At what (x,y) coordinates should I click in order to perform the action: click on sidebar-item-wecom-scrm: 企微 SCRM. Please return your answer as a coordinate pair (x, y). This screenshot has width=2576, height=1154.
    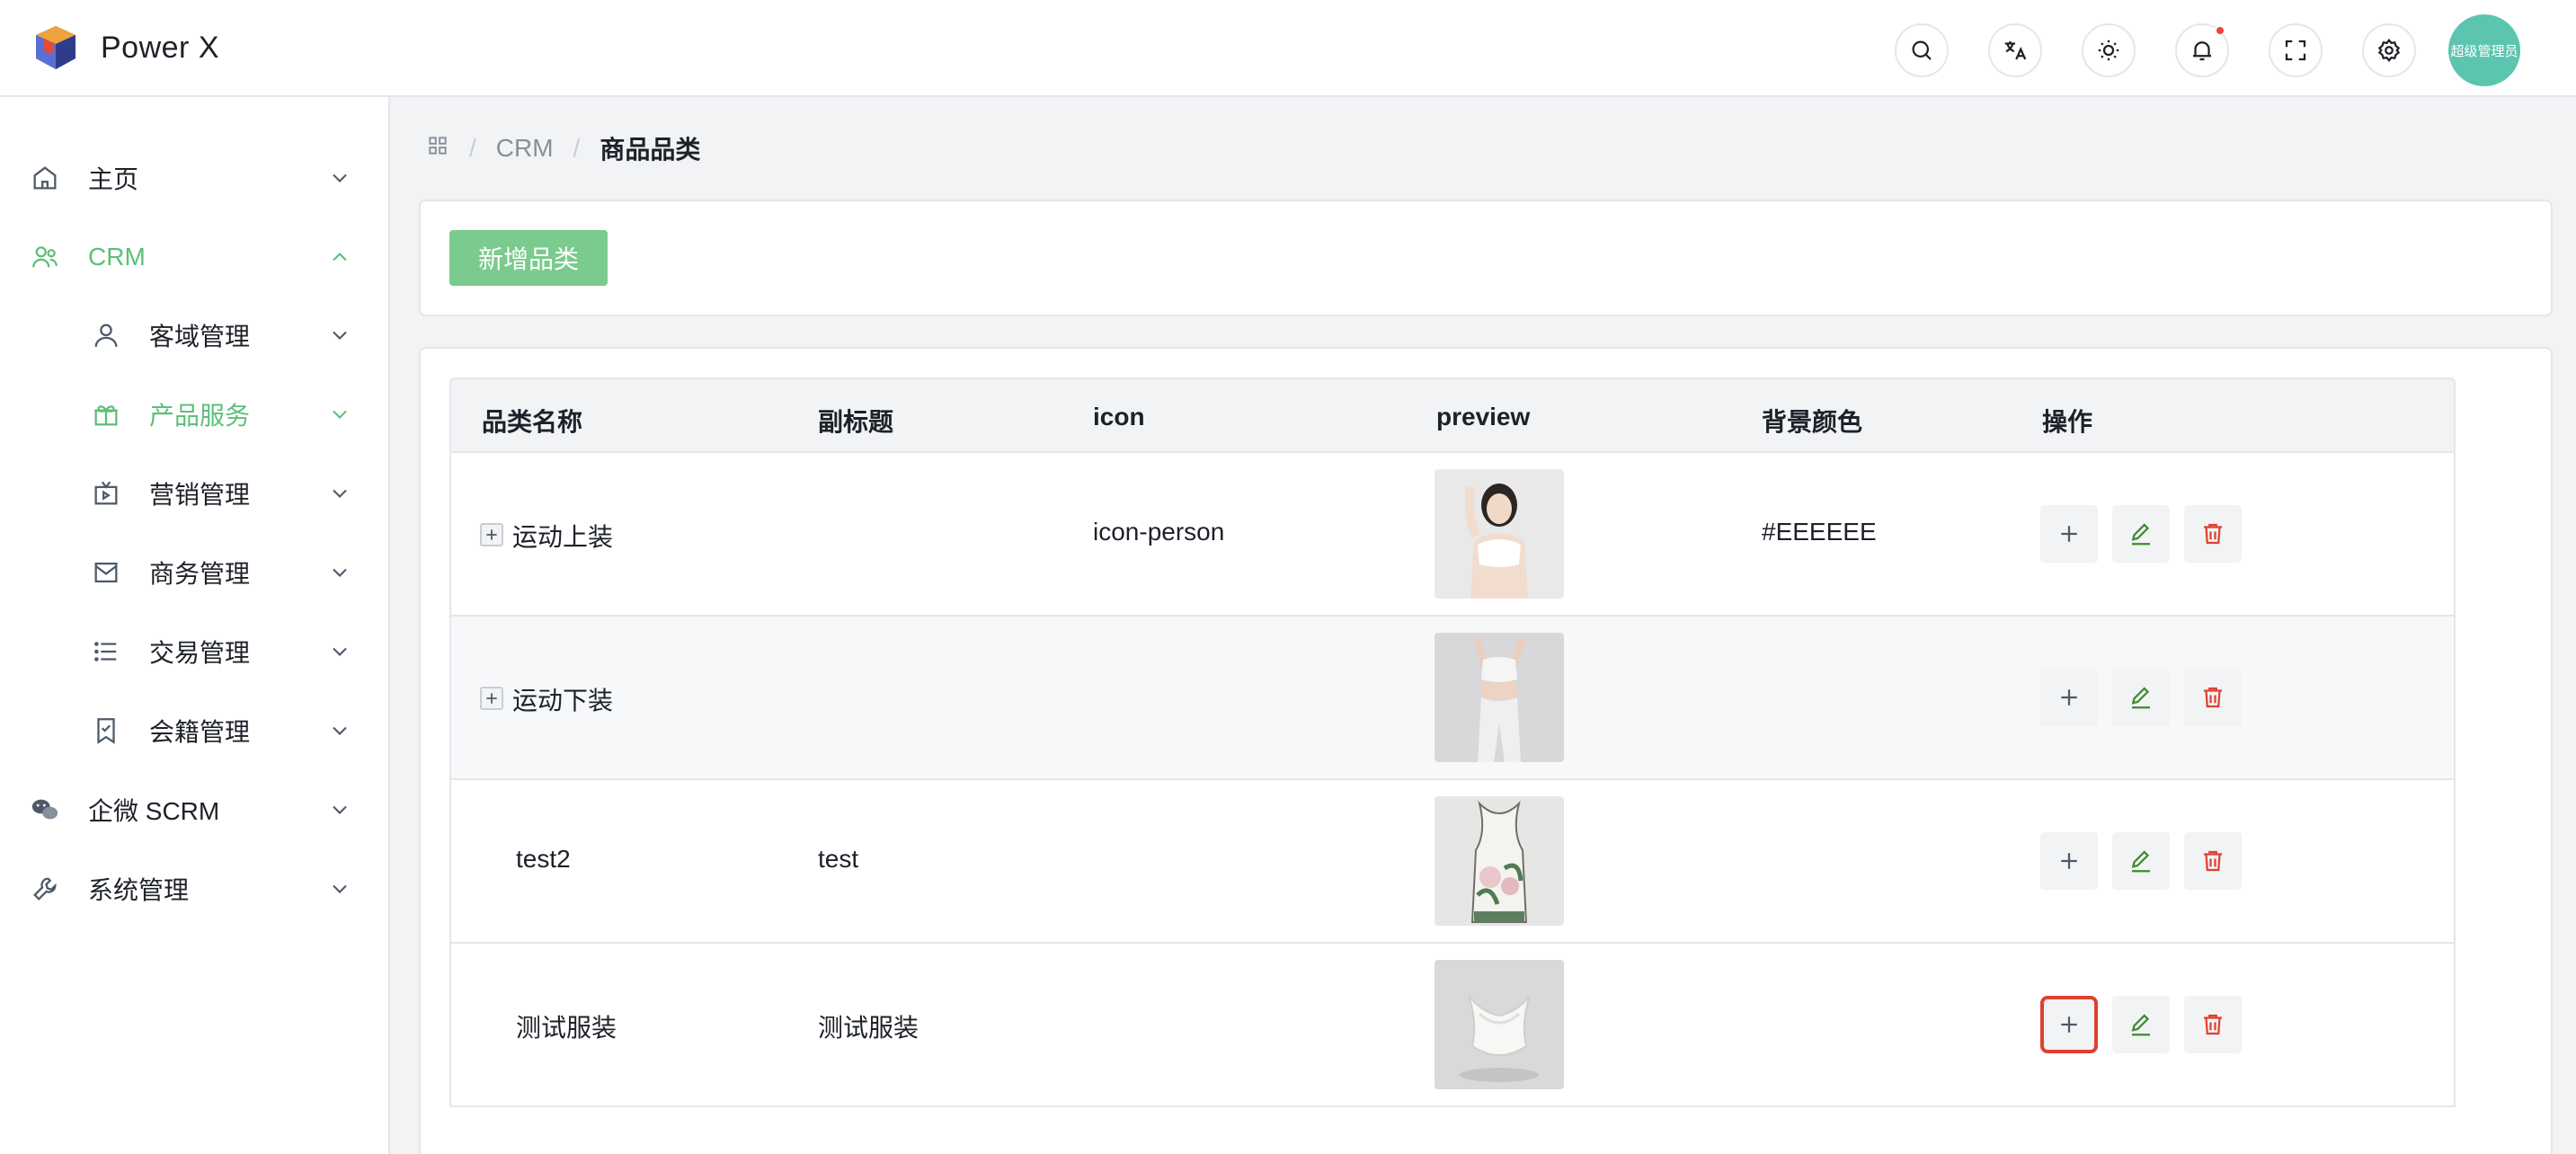
    Looking at the image, I should click on (194, 810).